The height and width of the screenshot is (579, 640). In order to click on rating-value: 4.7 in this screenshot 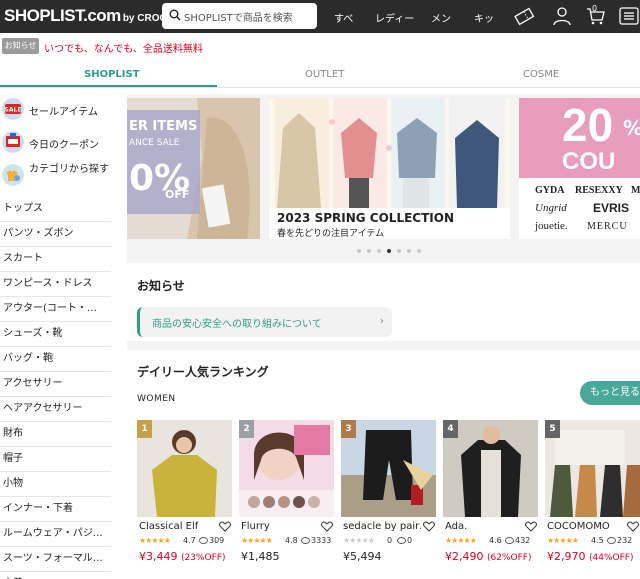, I will do `click(189, 540)`.